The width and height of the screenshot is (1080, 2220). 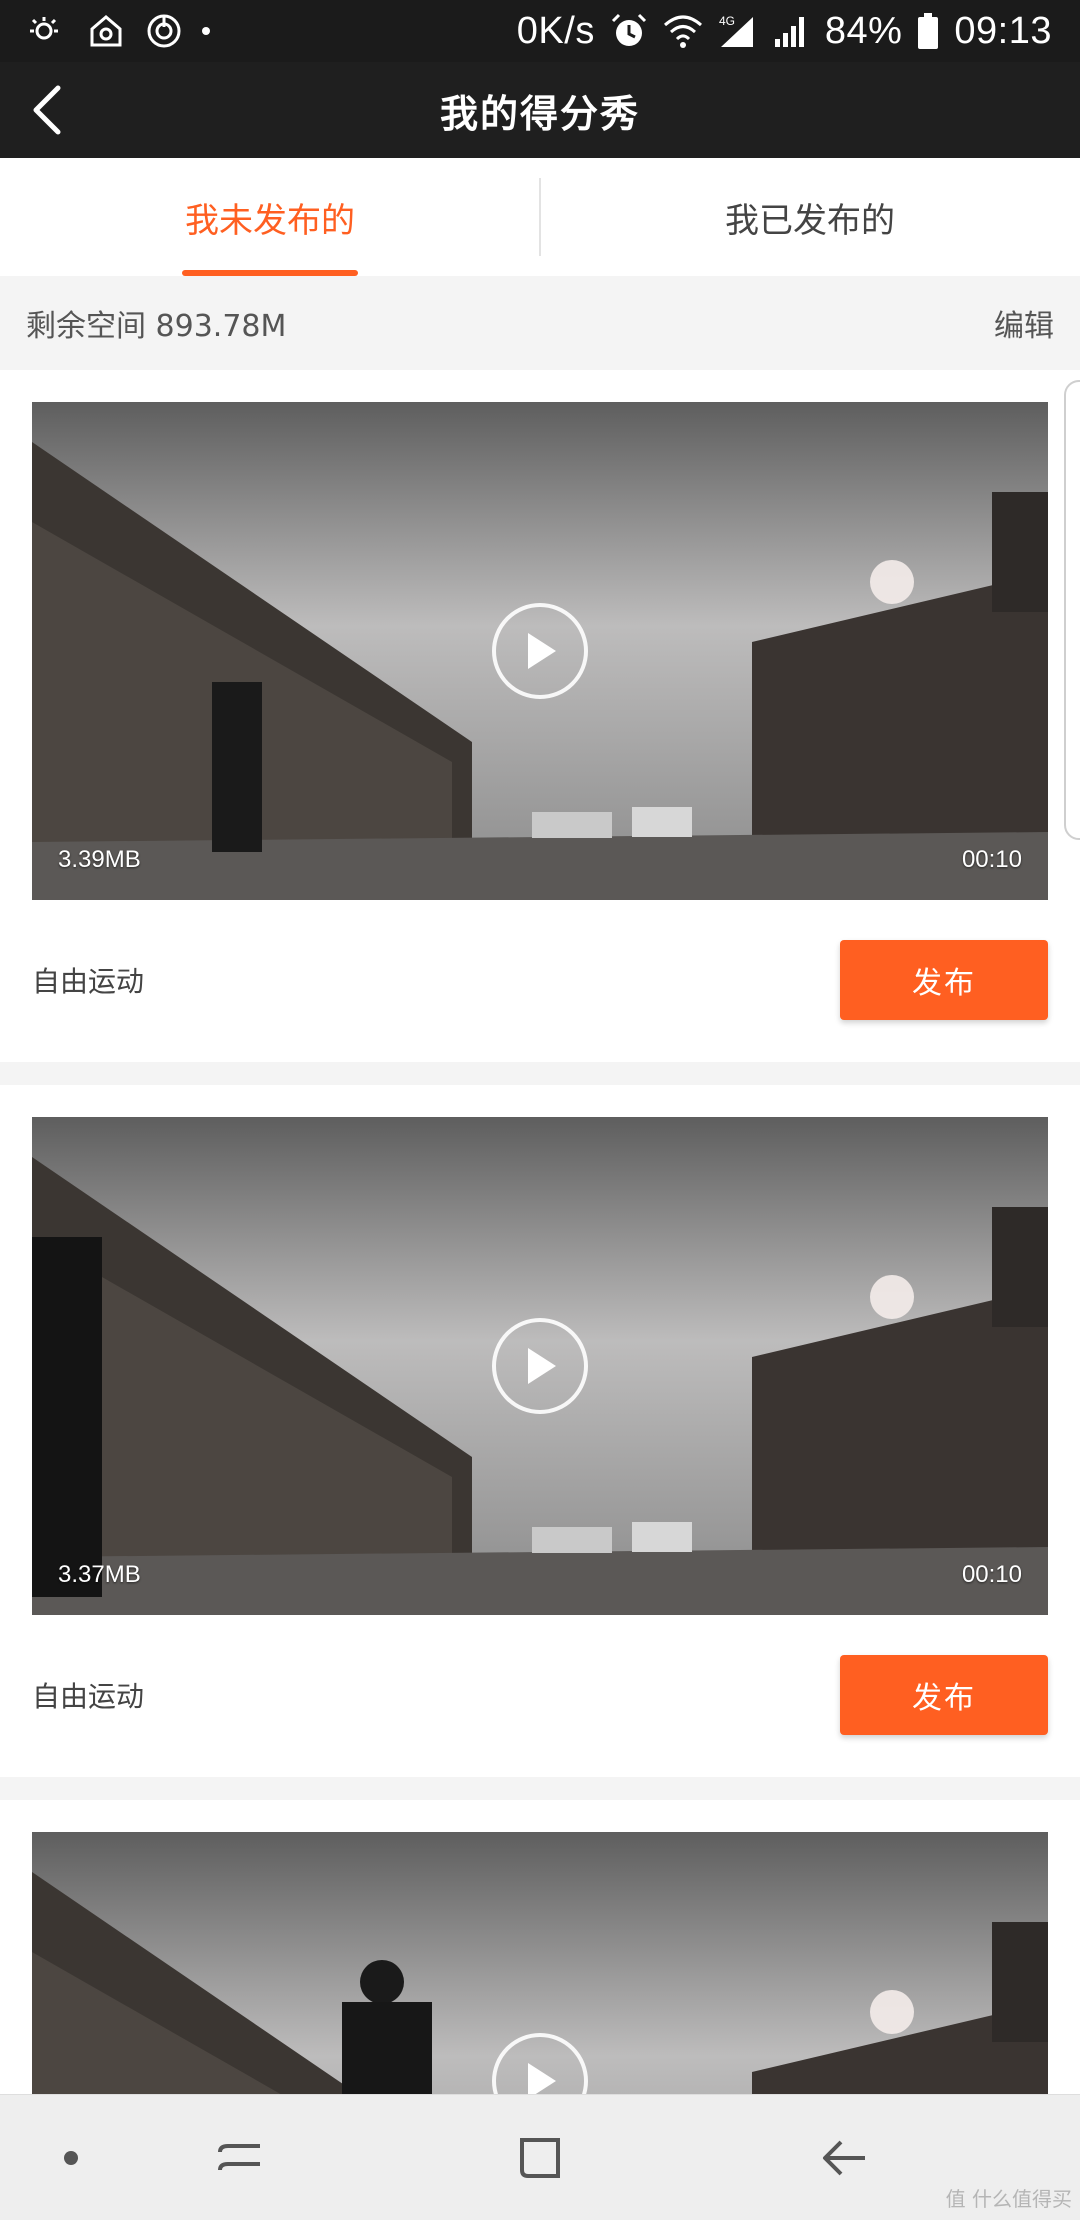 What do you see at coordinates (1072, 610) in the screenshot?
I see `edge-panel-handle` at bounding box center [1072, 610].